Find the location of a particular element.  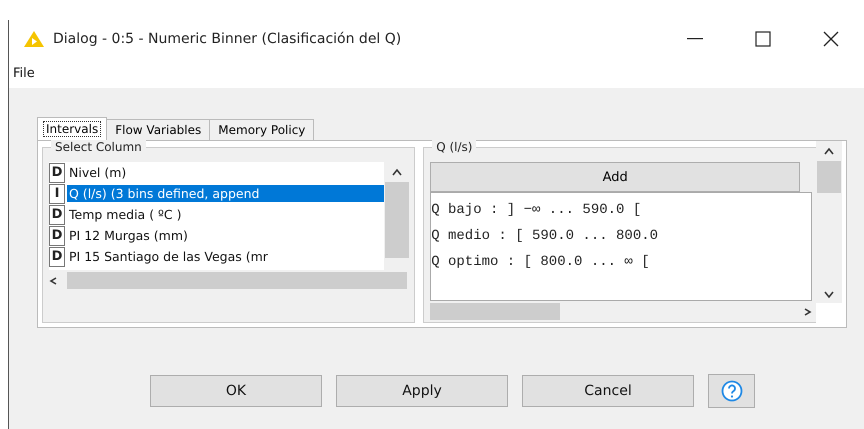

scroll-right-icon is located at coordinates (807, 312).